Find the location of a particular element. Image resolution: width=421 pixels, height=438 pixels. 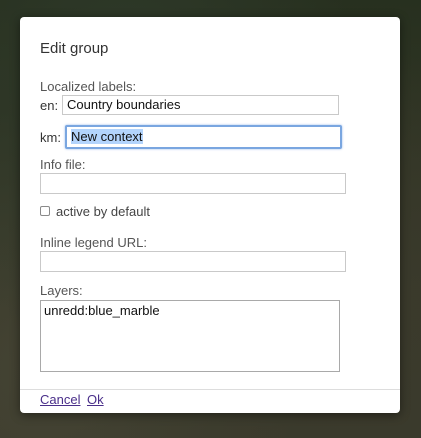

inline-legend-url-label: Inline legend URL: is located at coordinates (93, 242).